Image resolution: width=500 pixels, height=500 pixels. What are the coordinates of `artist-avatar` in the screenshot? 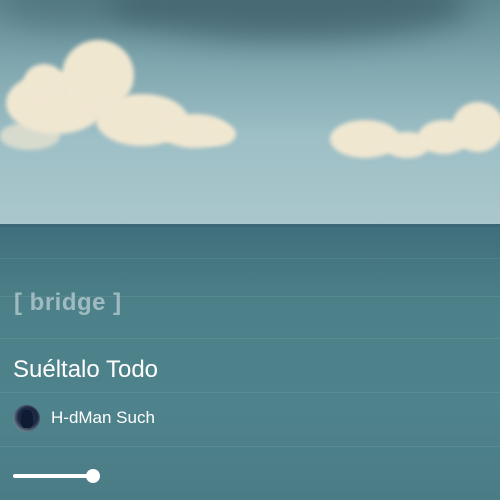 It's located at (26, 418).